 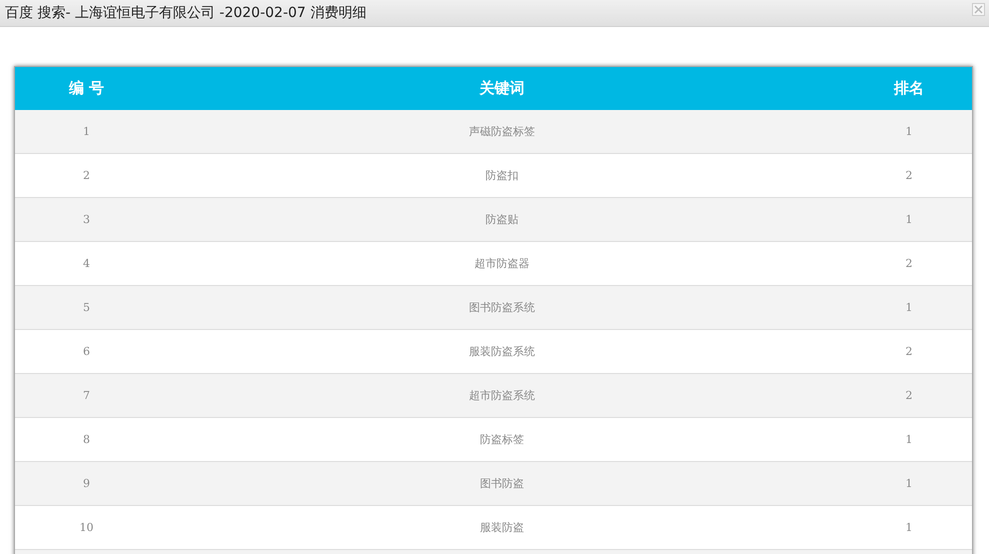 What do you see at coordinates (502, 308) in the screenshot?
I see `table-cell-text: 图书防盗系统` at bounding box center [502, 308].